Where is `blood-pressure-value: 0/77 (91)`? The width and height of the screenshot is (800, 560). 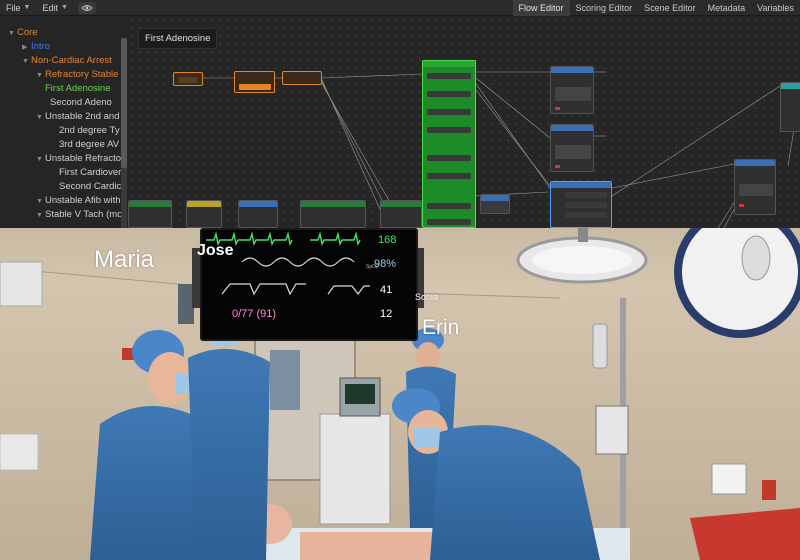 blood-pressure-value: 0/77 (91) is located at coordinates (254, 314).